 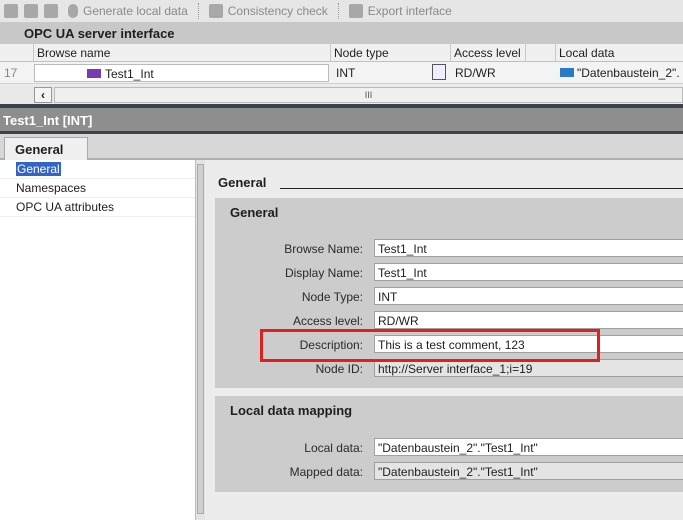 I want to click on row-index: 17, so click(x=11, y=73).